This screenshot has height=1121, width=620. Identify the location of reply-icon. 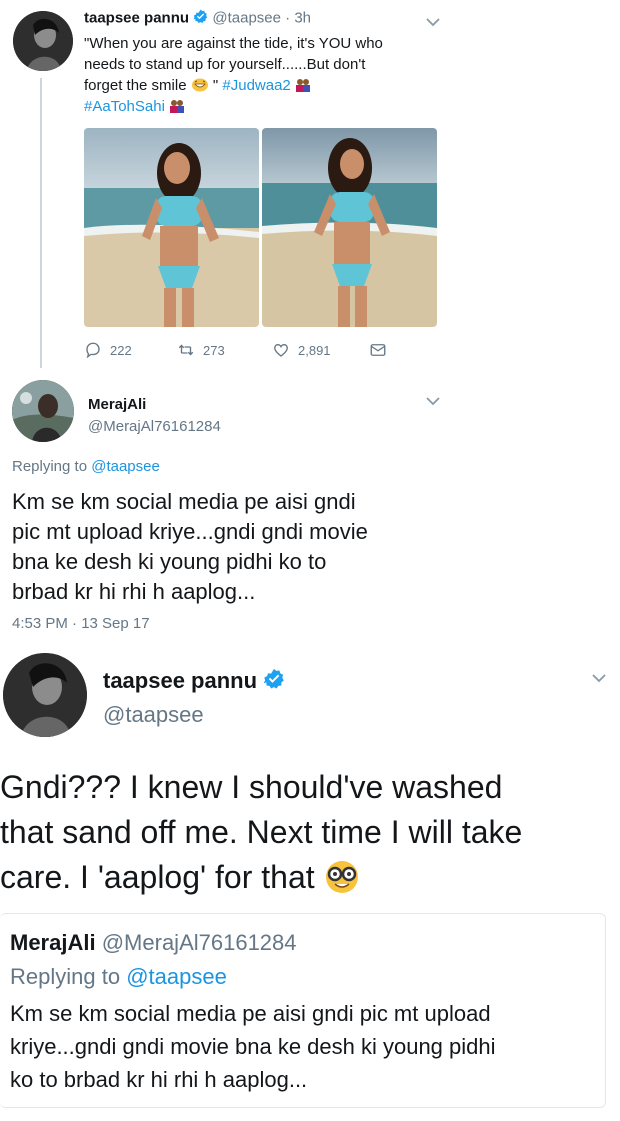
(93, 350).